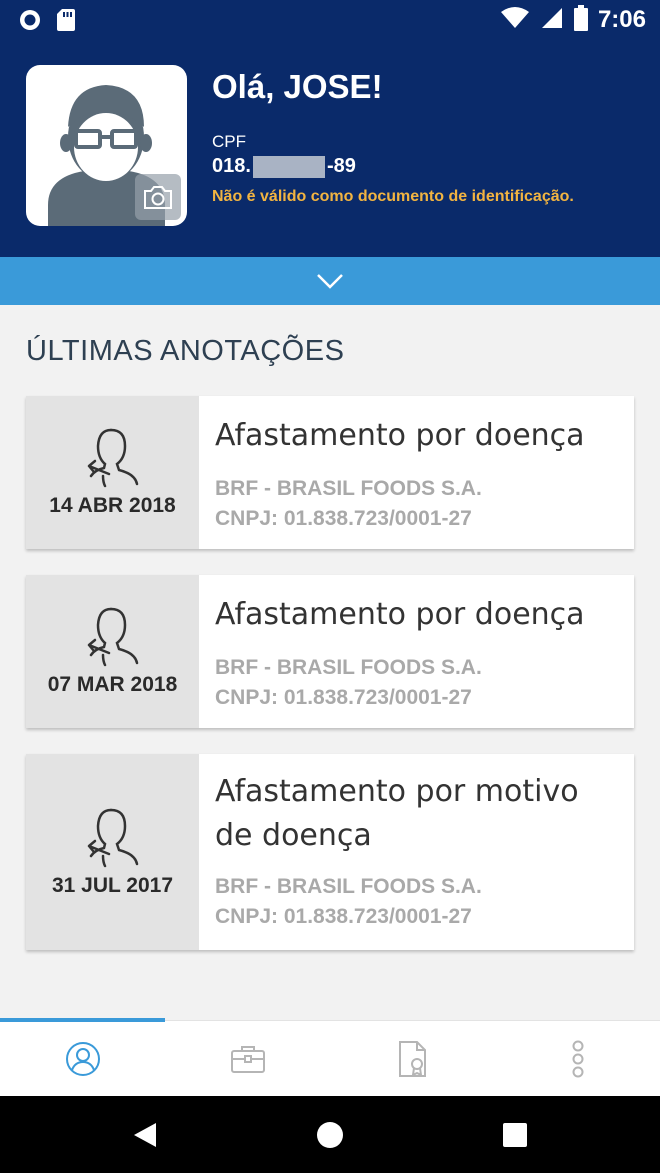 This screenshot has height=1173, width=660. I want to click on camera-button, so click(158, 197).